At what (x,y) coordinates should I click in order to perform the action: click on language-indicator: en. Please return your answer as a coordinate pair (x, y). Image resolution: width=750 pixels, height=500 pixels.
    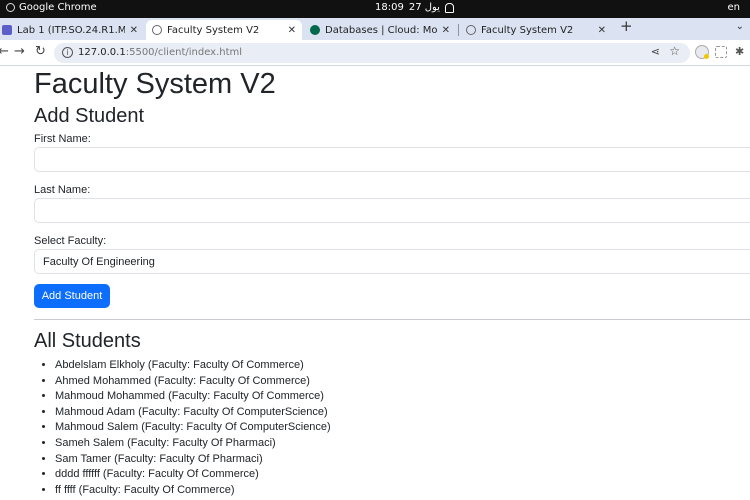
    Looking at the image, I should click on (734, 7).